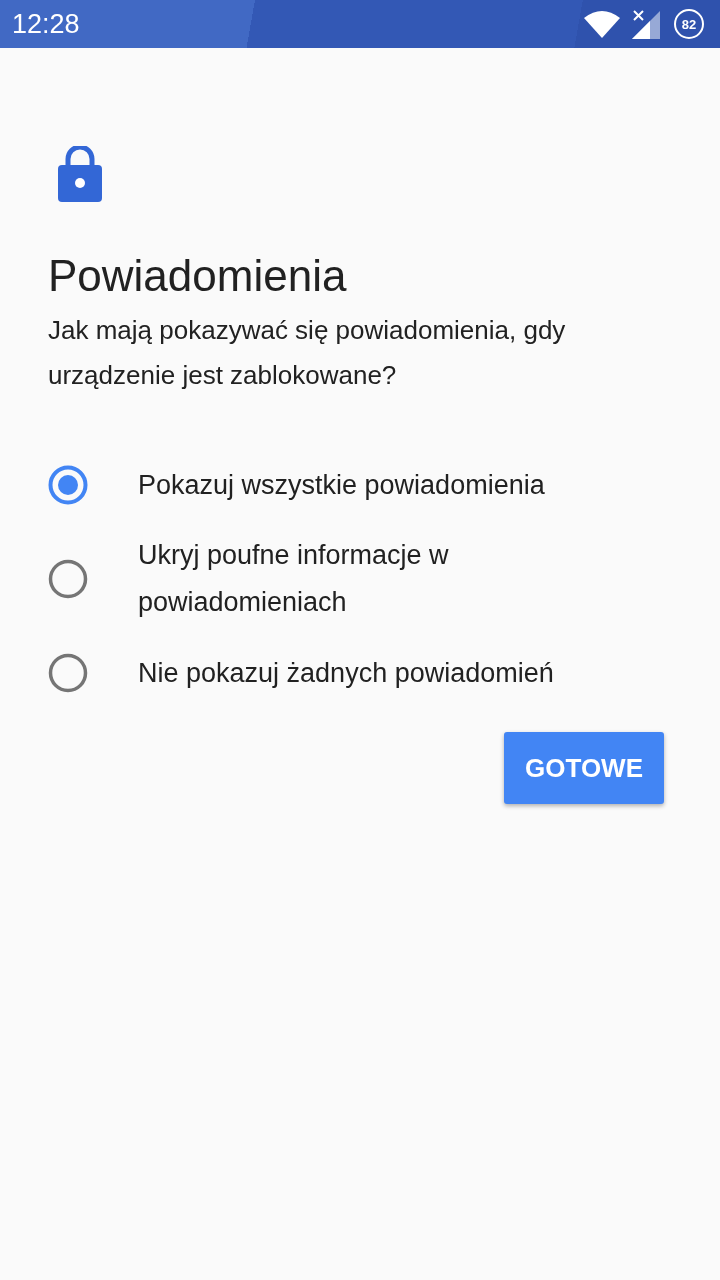 This screenshot has width=720, height=1280. I want to click on signal-icon, so click(647, 24).